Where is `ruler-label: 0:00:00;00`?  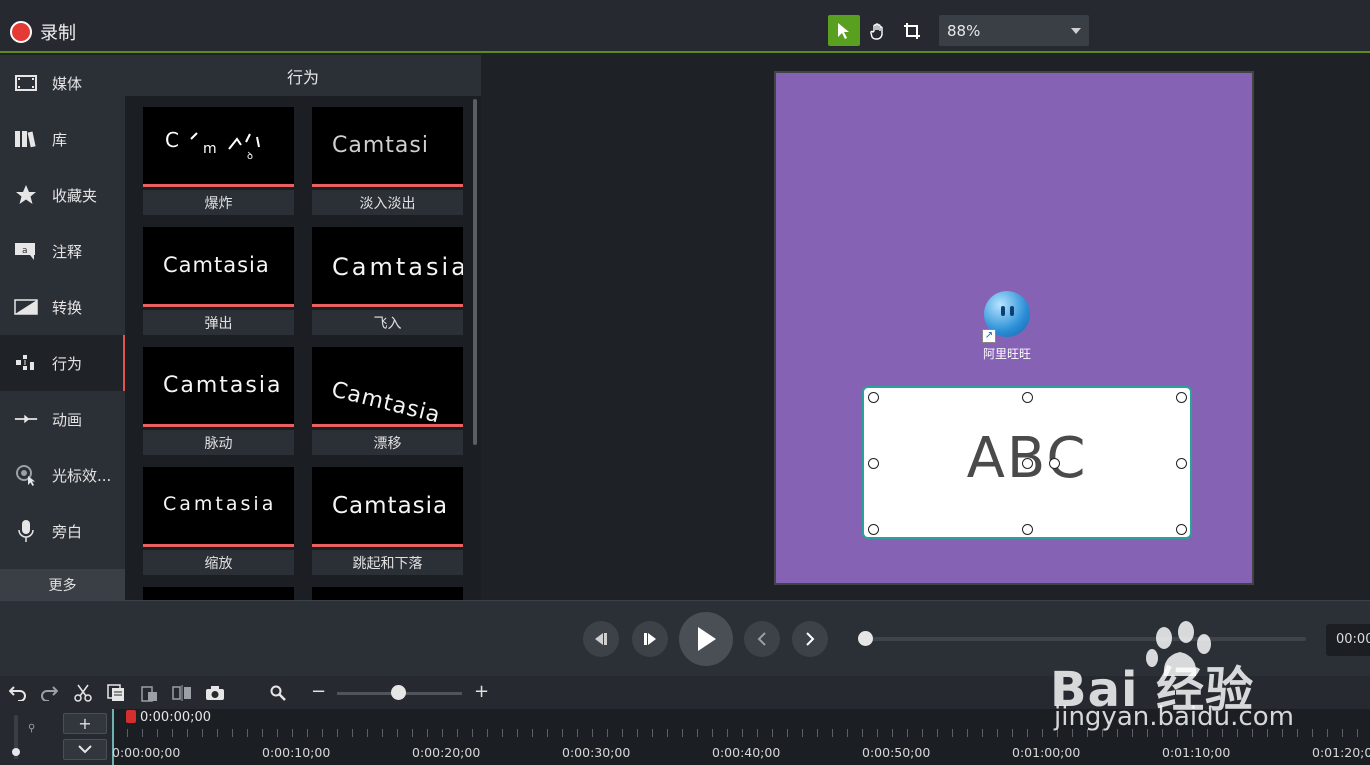 ruler-label: 0:00:00;00 is located at coordinates (146, 752).